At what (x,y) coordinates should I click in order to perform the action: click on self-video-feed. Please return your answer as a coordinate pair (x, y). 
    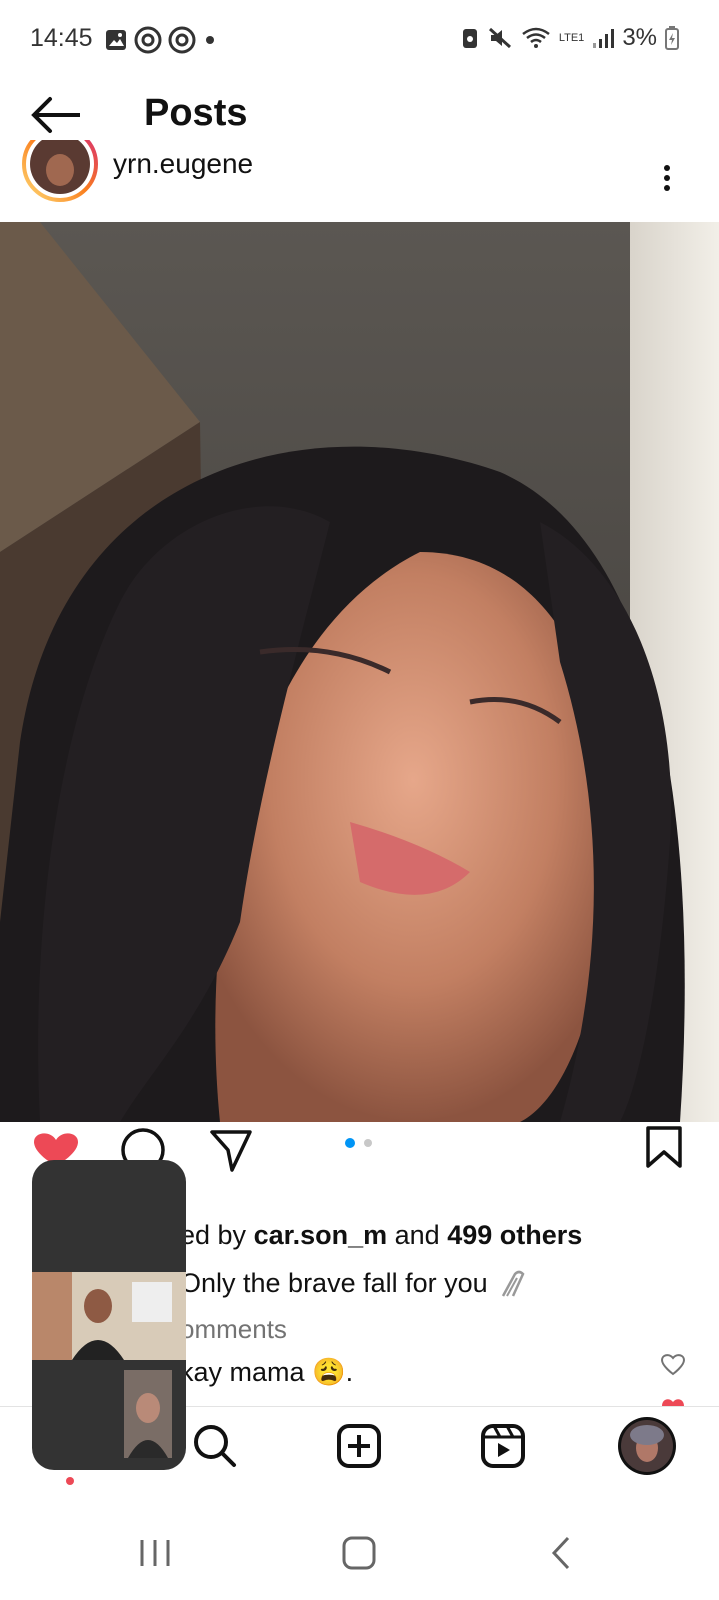
    Looking at the image, I should click on (148, 1414).